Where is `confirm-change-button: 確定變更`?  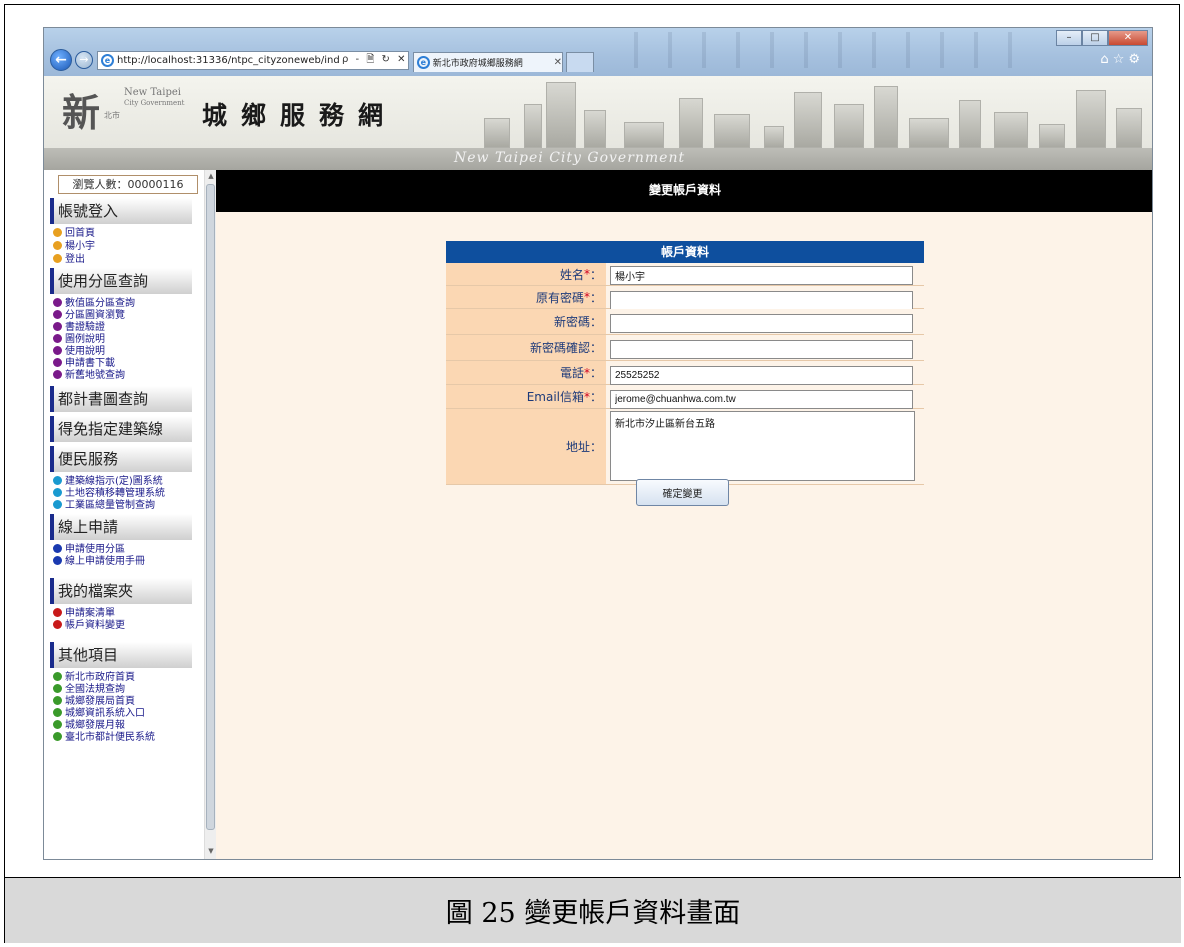
confirm-change-button: 確定變更 is located at coordinates (682, 492).